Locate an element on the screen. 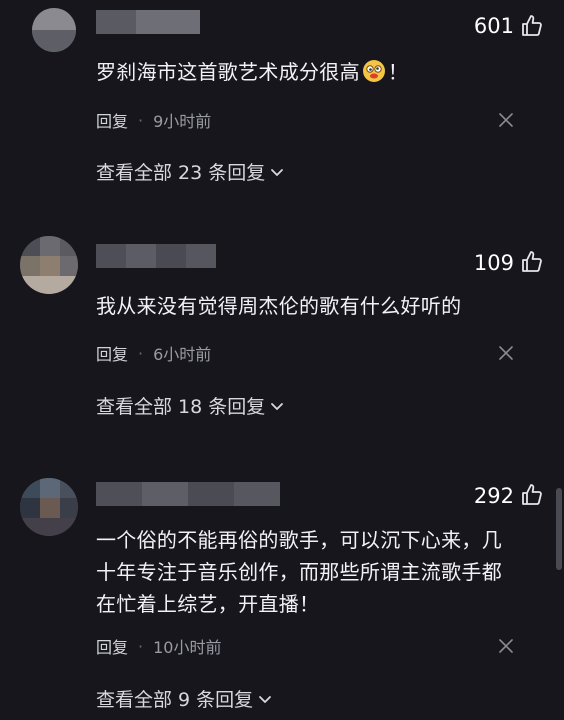 The height and width of the screenshot is (720, 564). timestamp: 10小时前 is located at coordinates (187, 647).